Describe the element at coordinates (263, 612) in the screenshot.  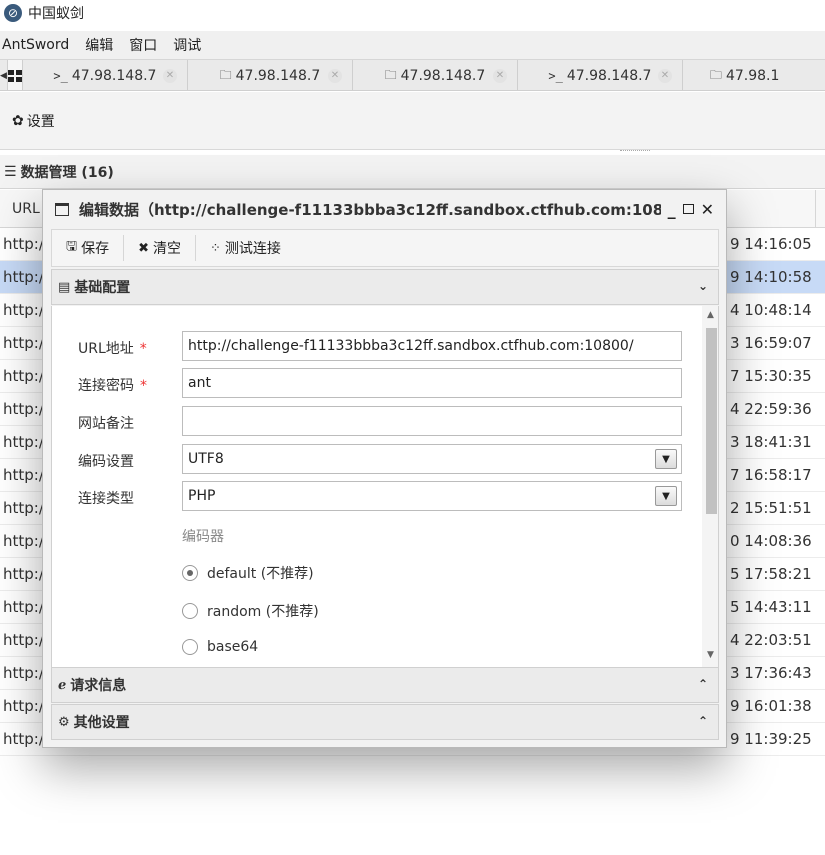
I see `encoder-option-label: random (不推荐)` at that location.